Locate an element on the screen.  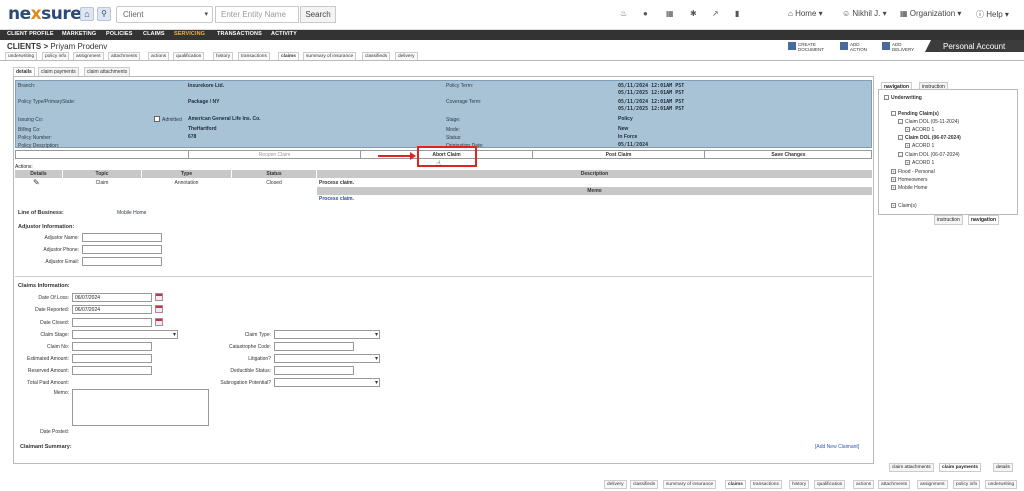
reopen-claim-button: Reopen Claim is located at coordinates (274, 155).